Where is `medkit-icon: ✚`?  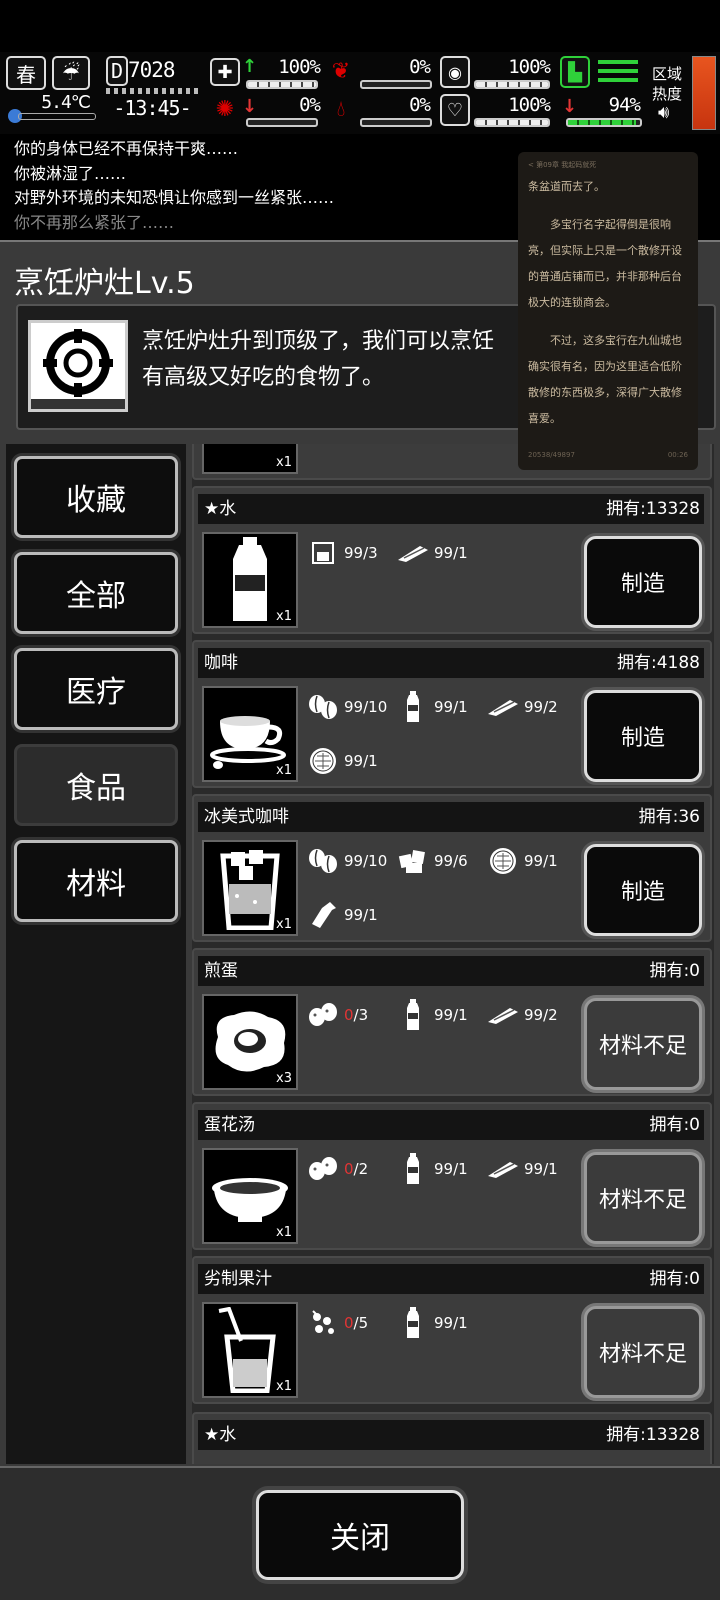
medkit-icon: ✚ is located at coordinates (225, 72).